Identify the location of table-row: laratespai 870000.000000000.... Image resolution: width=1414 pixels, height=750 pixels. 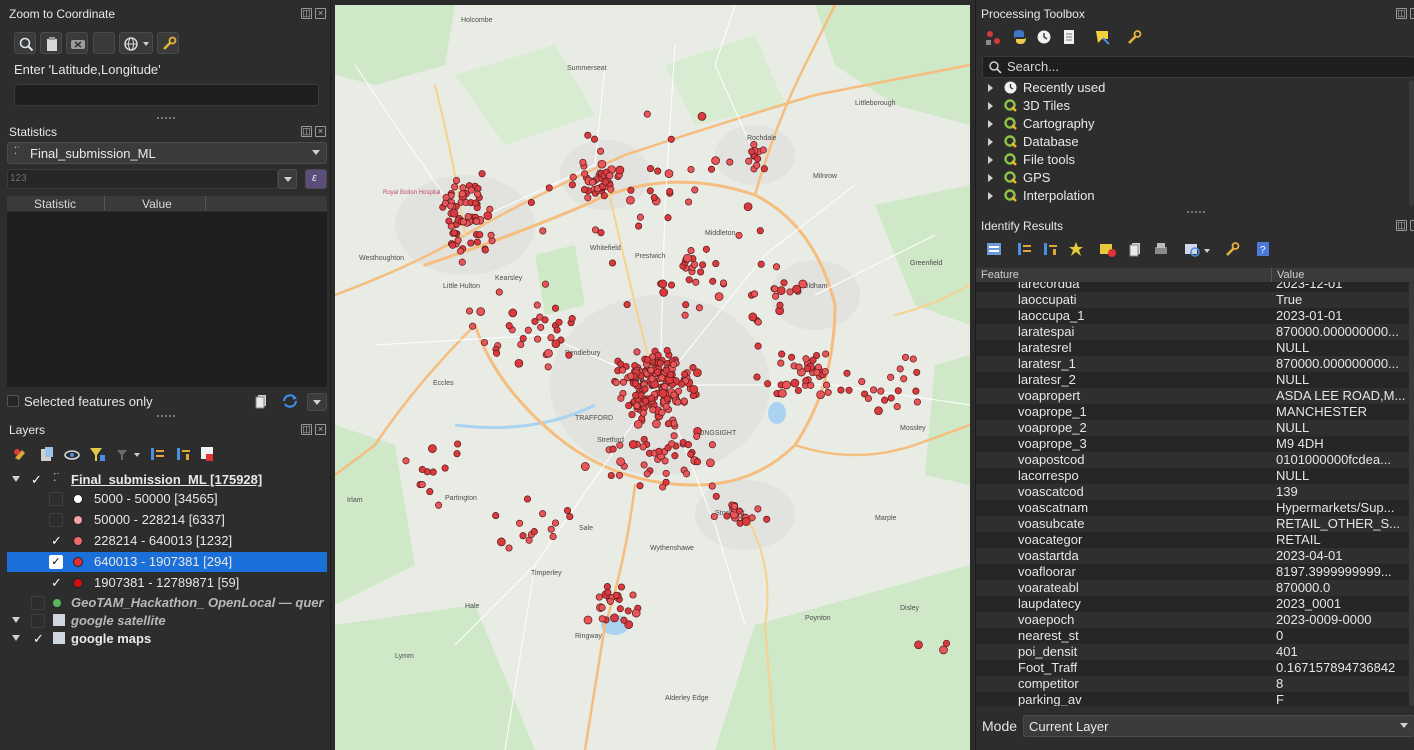
(1195, 332).